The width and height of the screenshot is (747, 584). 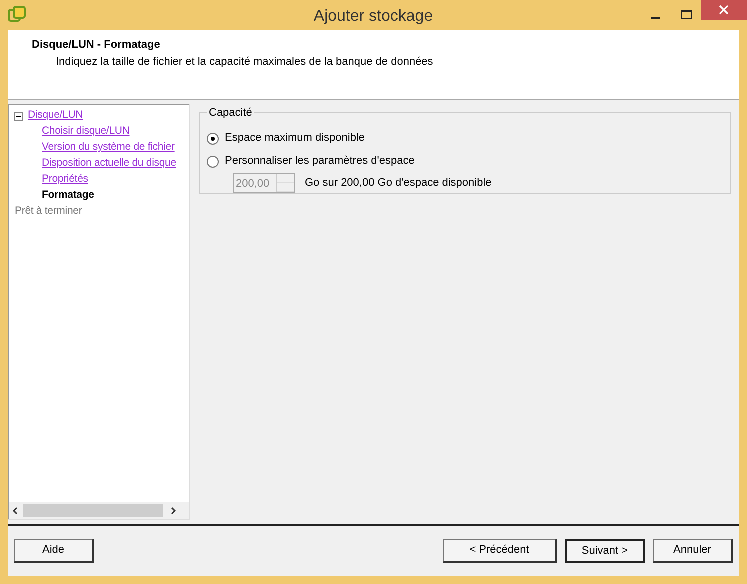 What do you see at coordinates (17, 15) in the screenshot?
I see `app-icon` at bounding box center [17, 15].